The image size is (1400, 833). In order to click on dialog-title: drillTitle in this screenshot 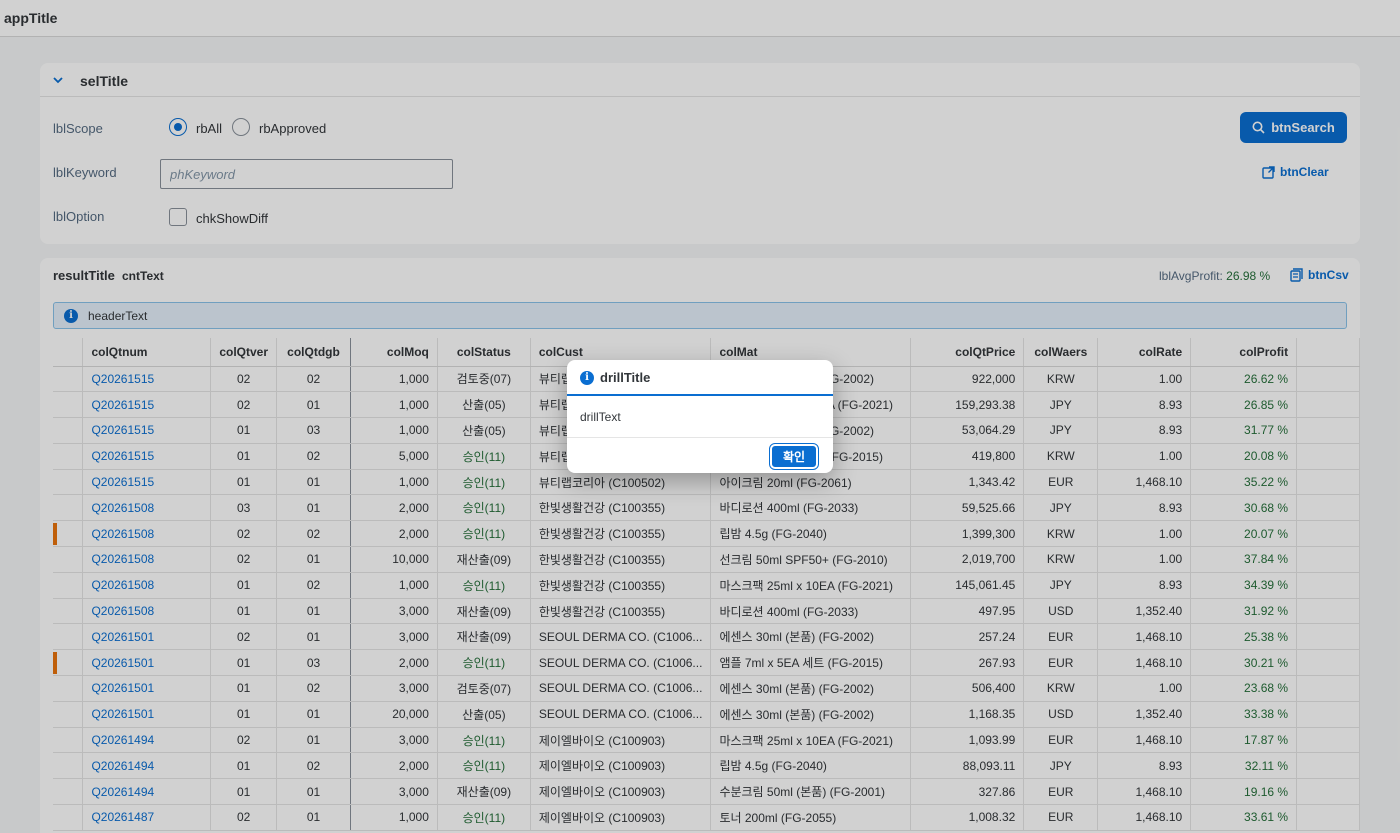, I will do `click(625, 377)`.